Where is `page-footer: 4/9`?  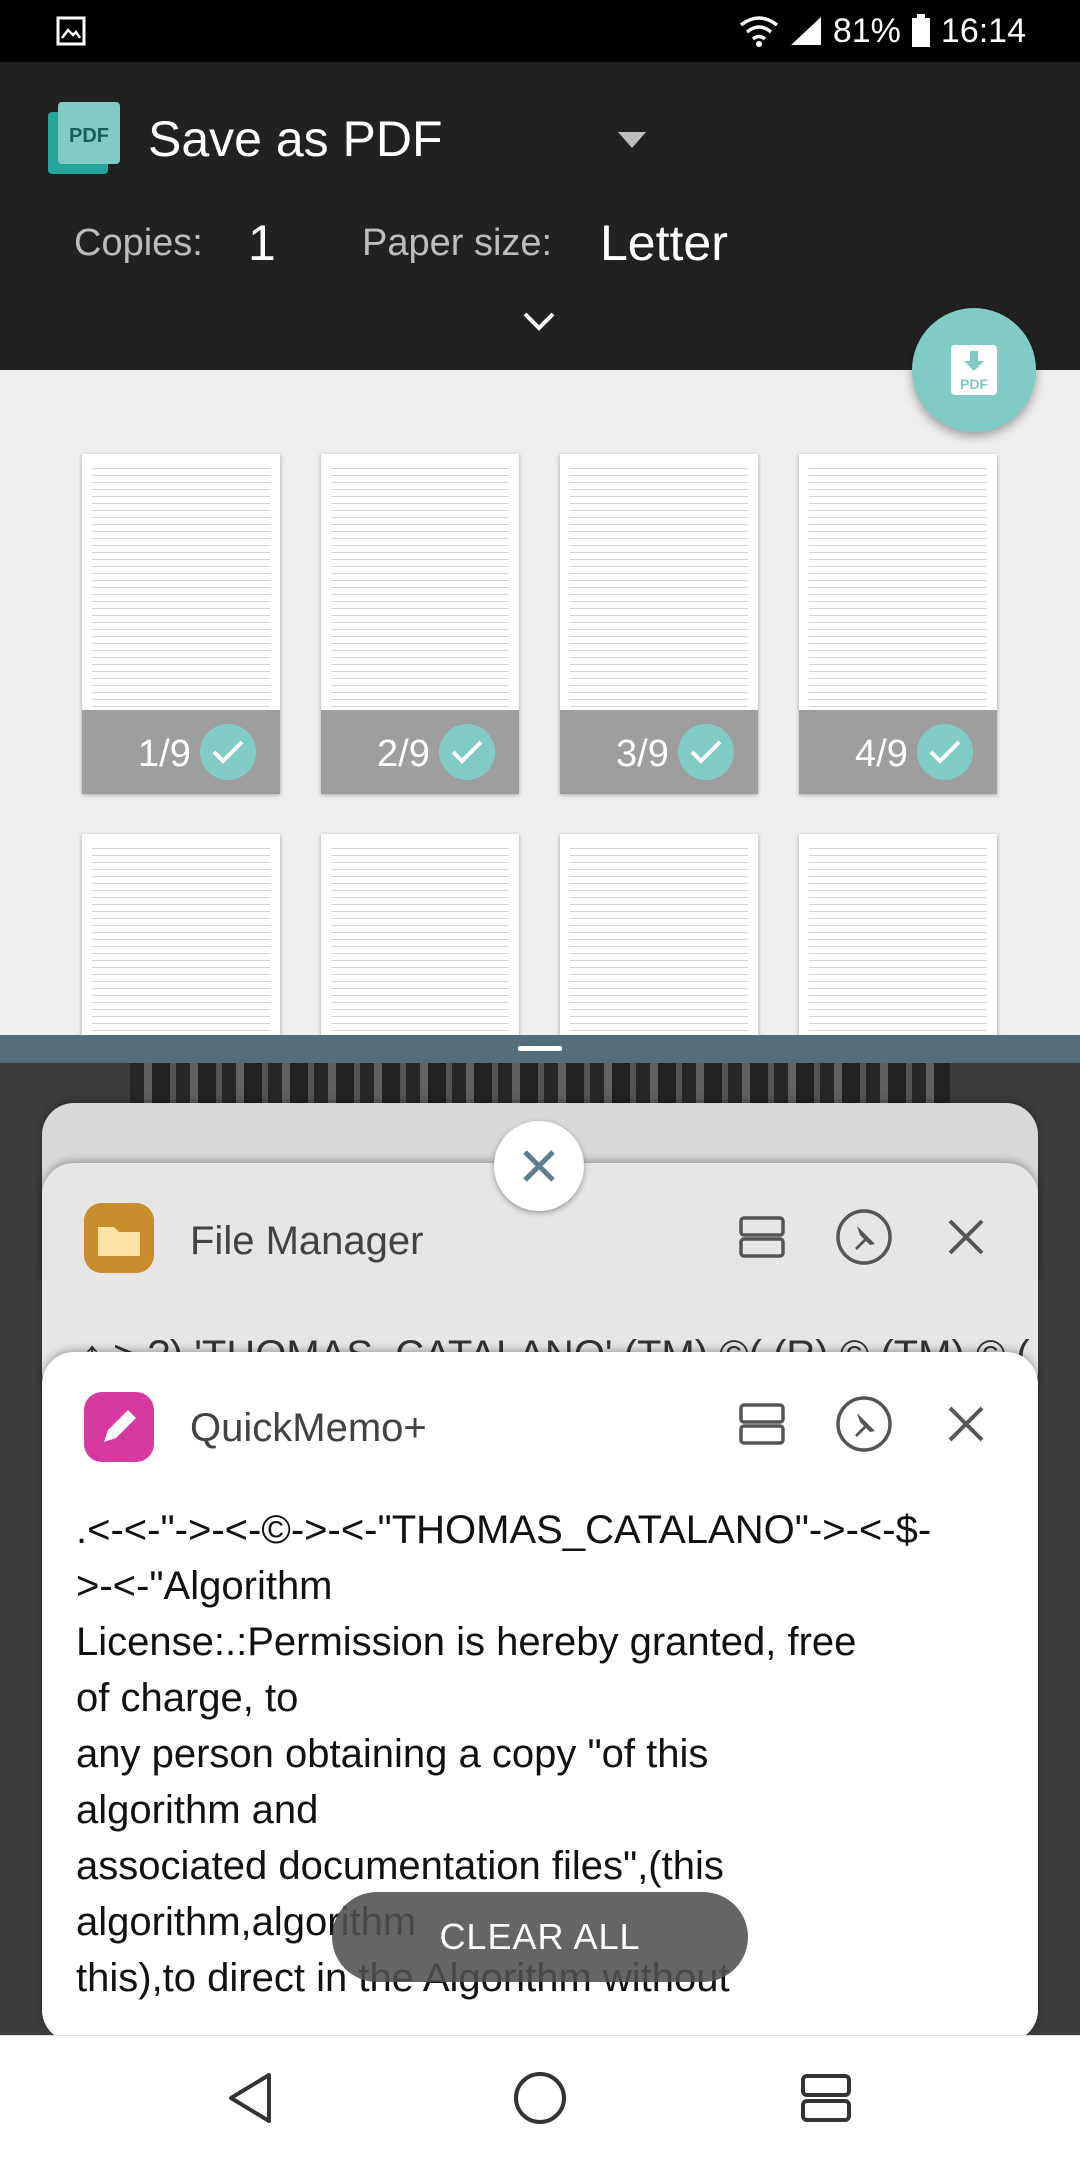
page-footer: 4/9 is located at coordinates (898, 752).